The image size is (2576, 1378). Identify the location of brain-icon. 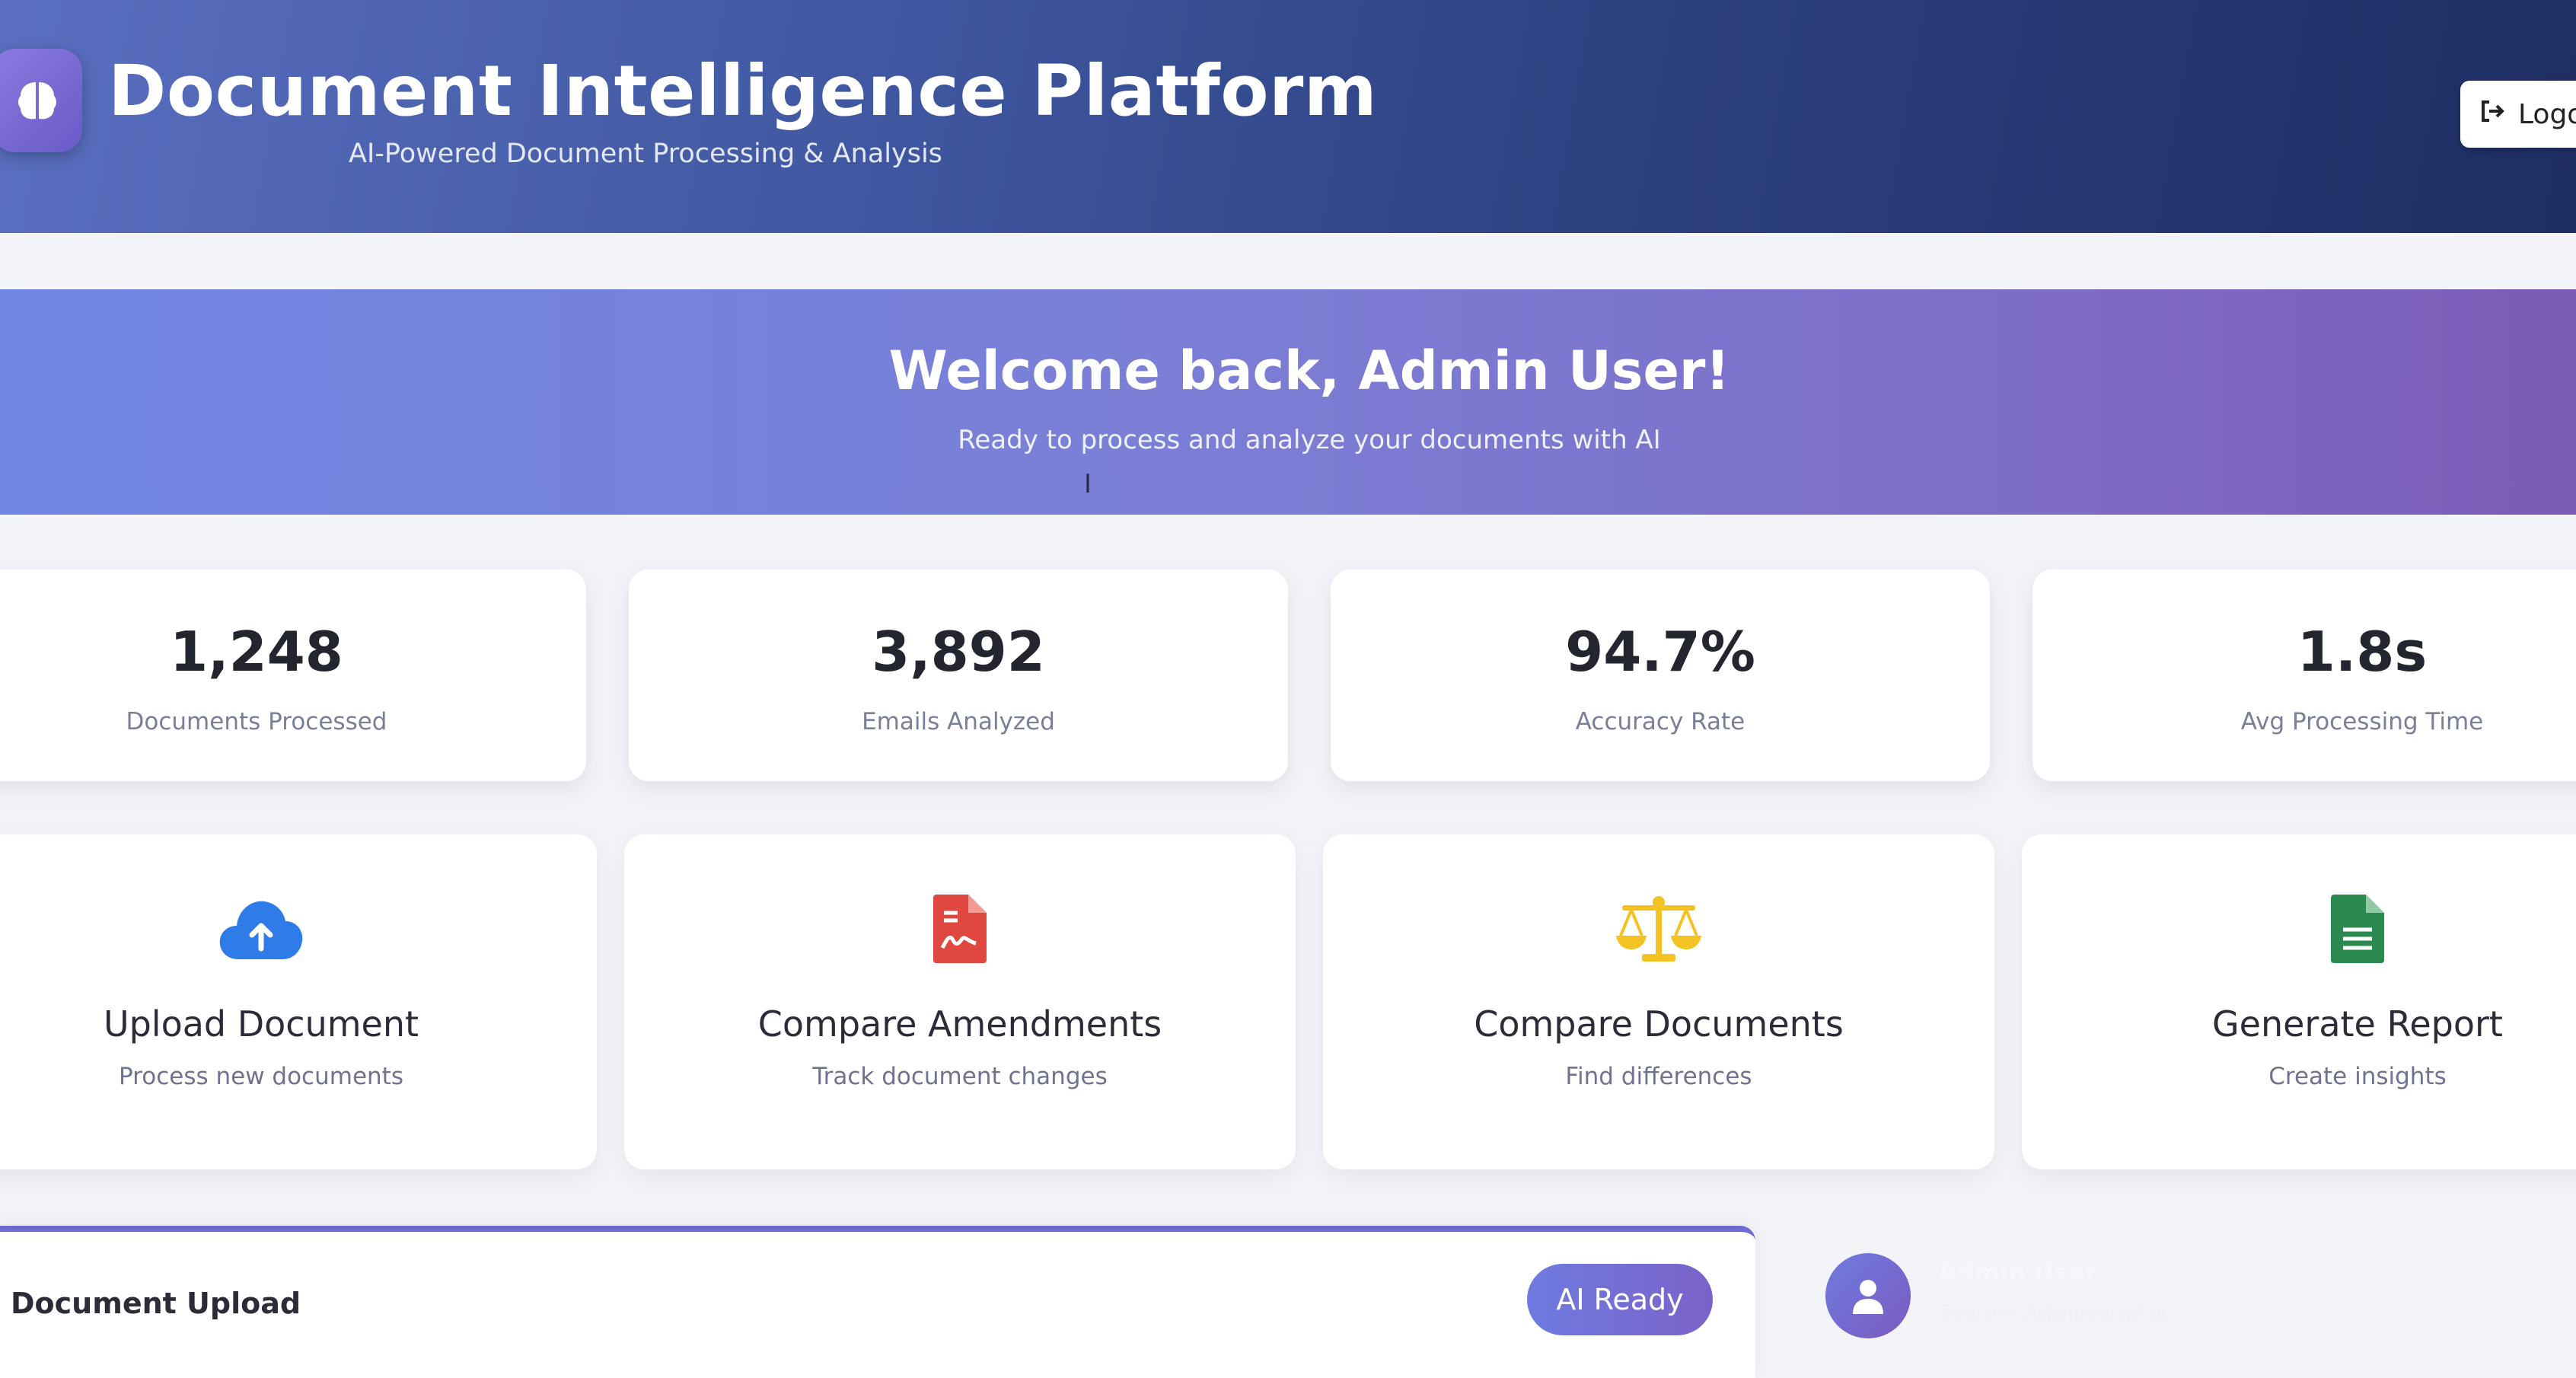
(41, 101).